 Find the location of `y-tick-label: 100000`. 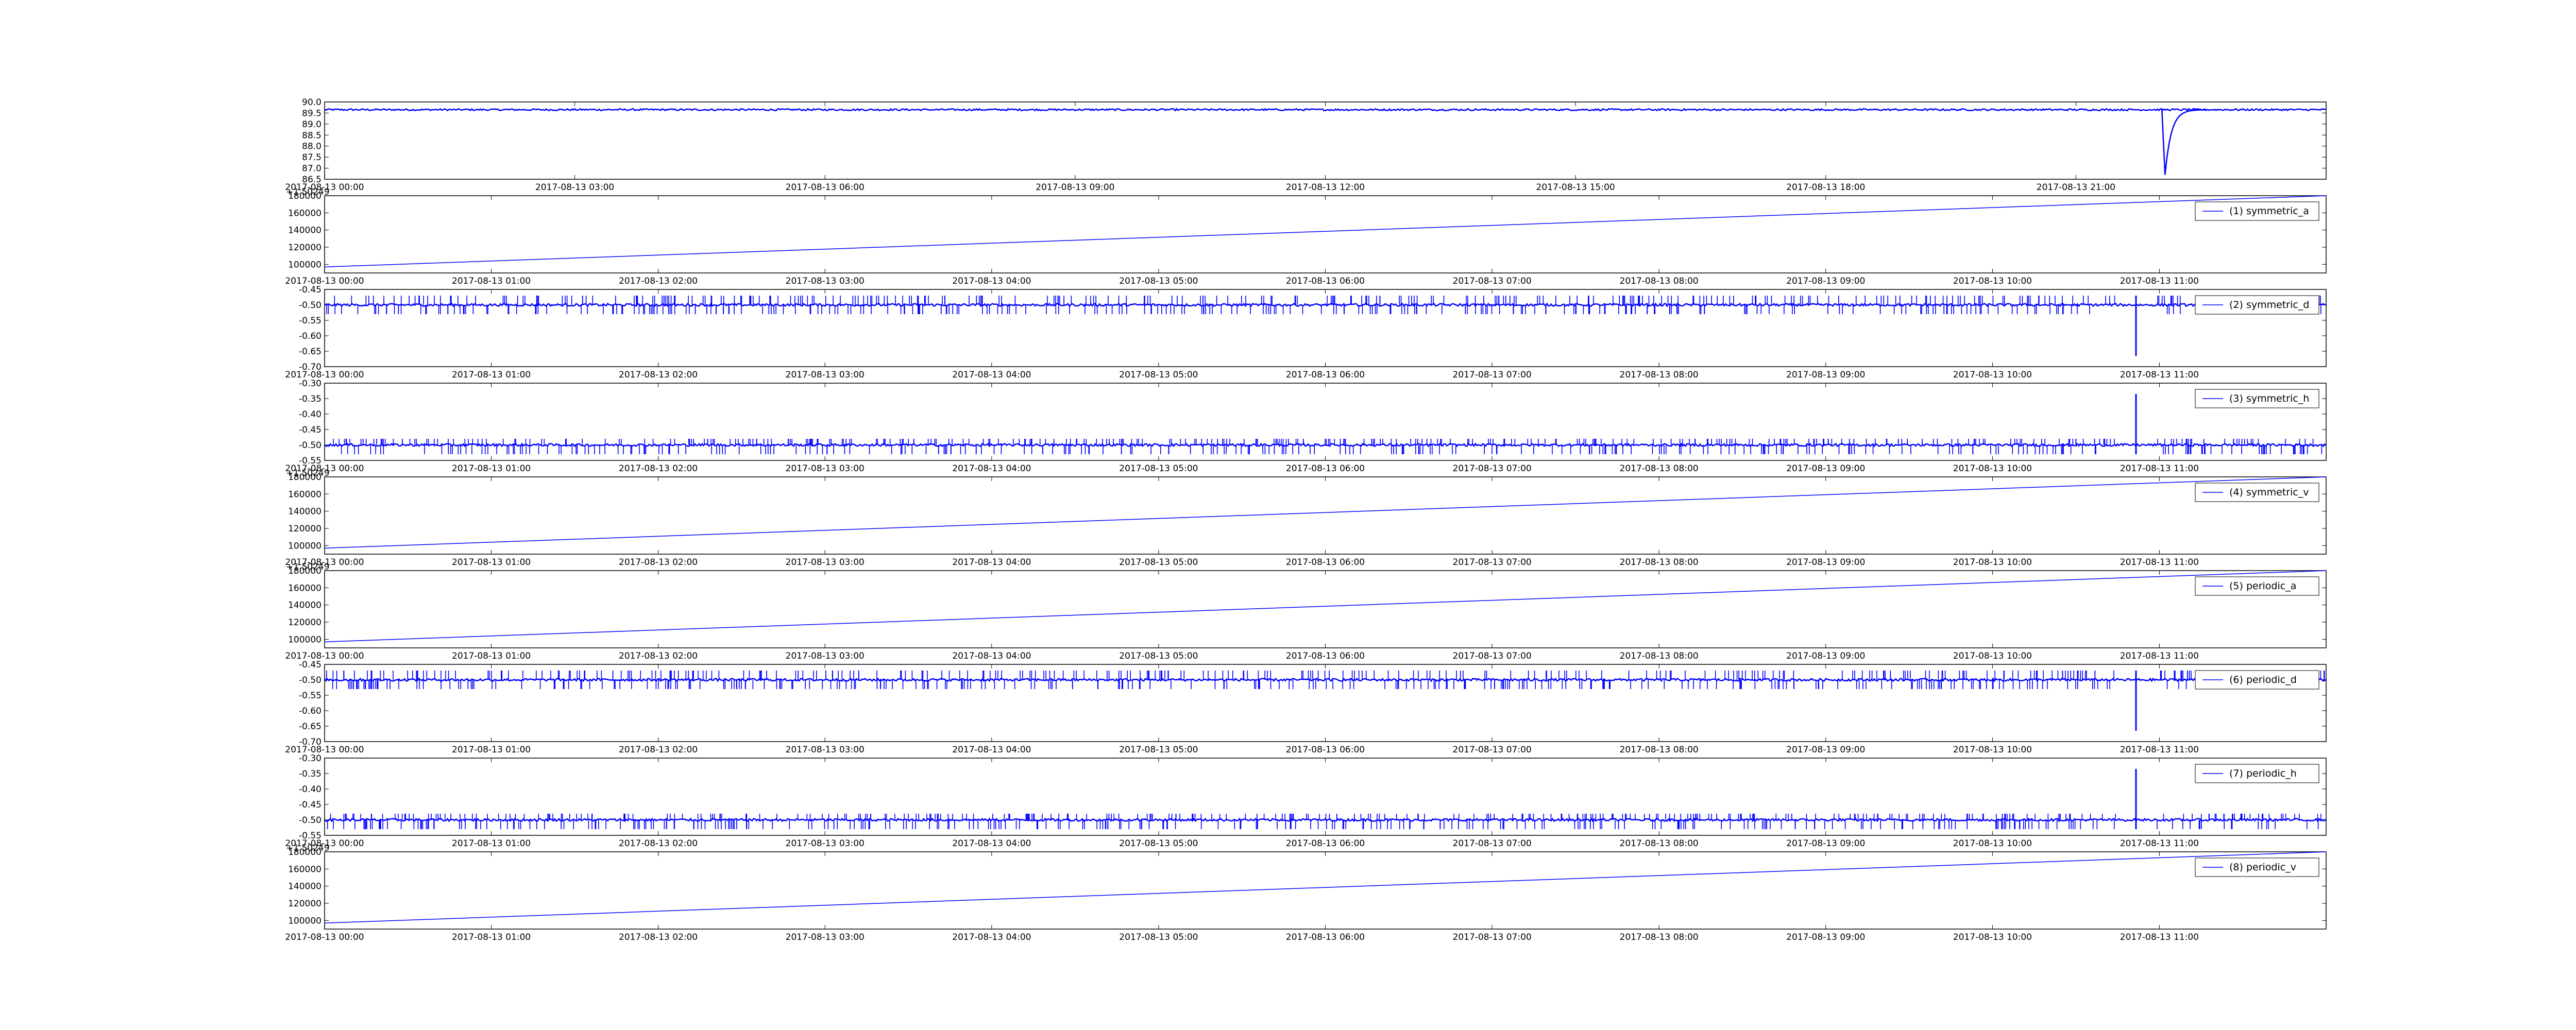

y-tick-label: 100000 is located at coordinates (305, 639).